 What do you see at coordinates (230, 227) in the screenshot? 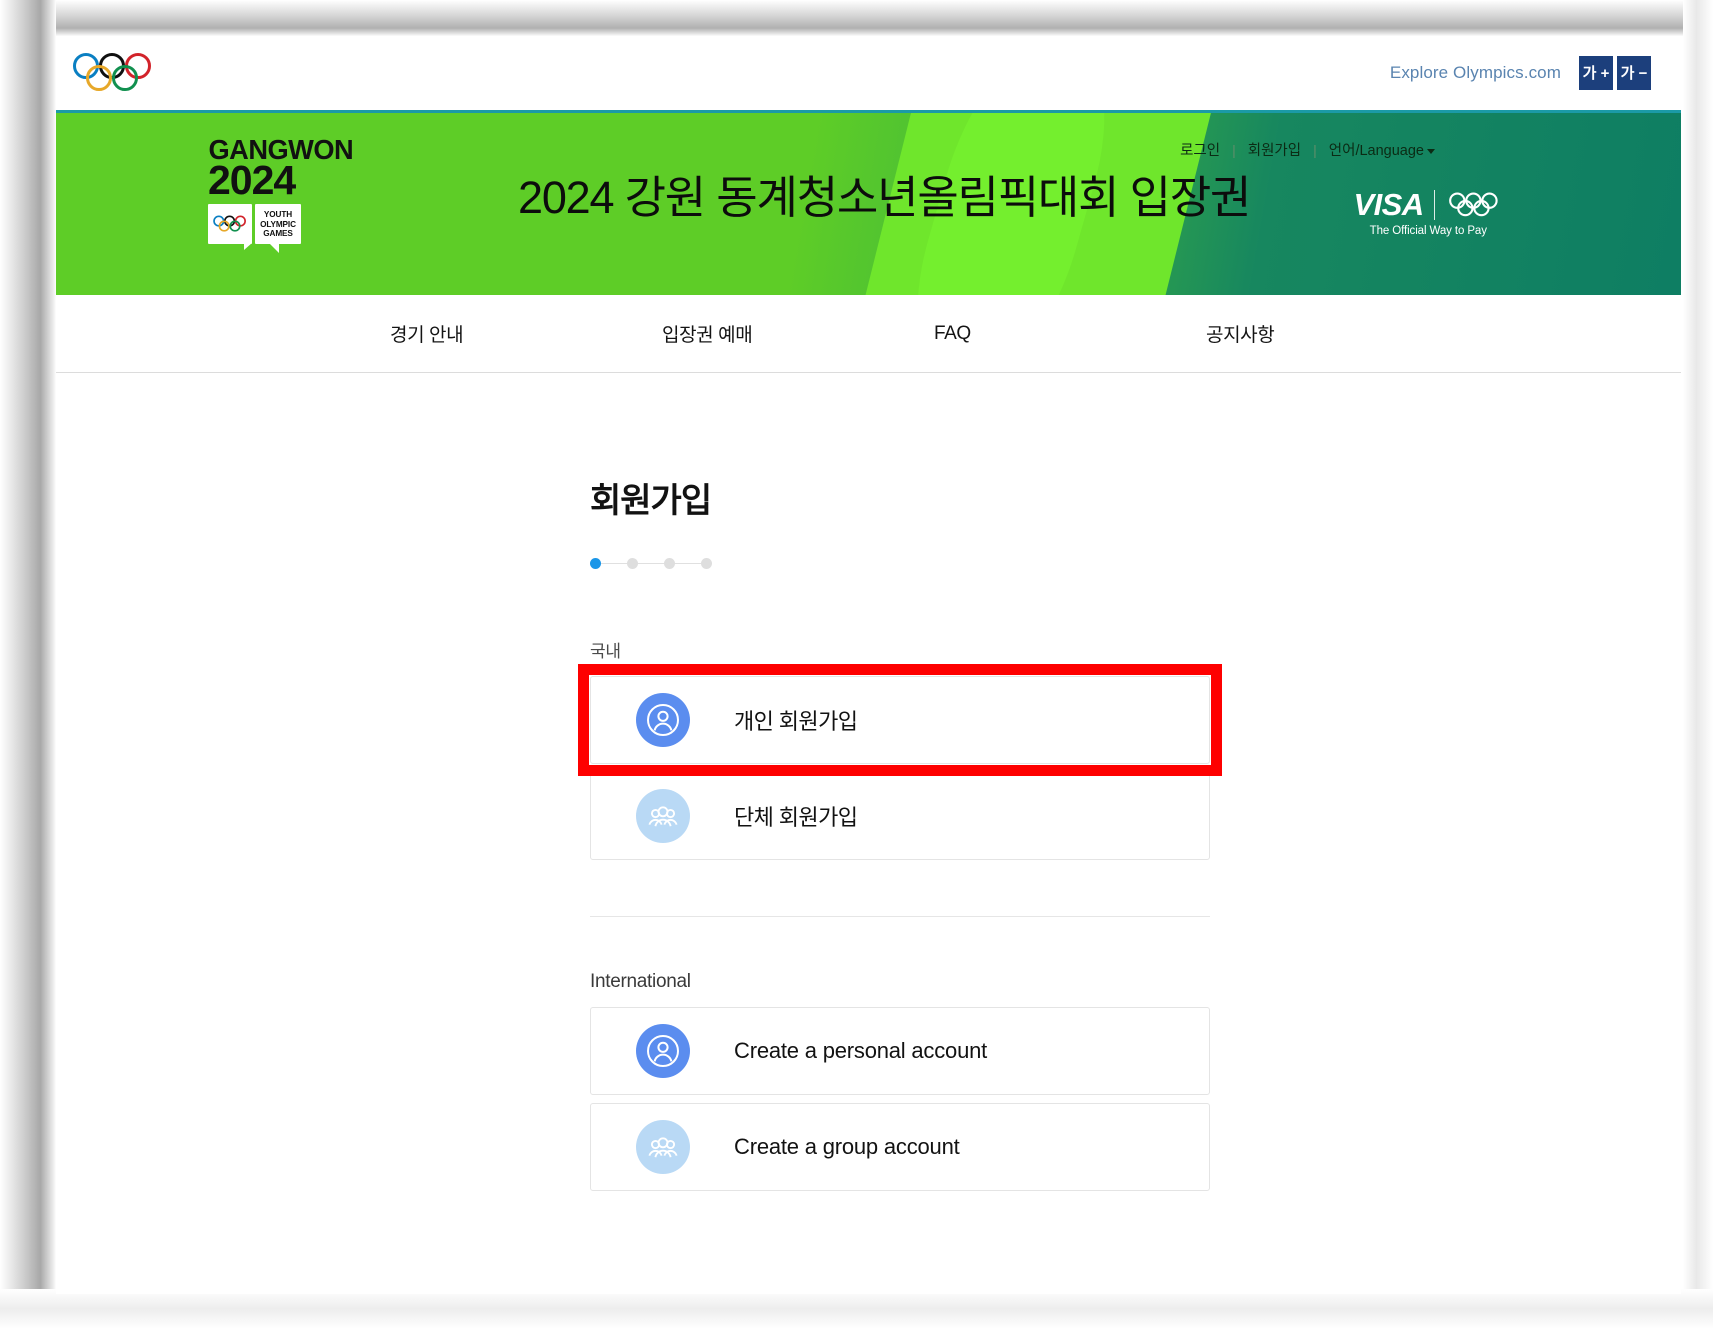
I see `emblem-rings-icon` at bounding box center [230, 227].